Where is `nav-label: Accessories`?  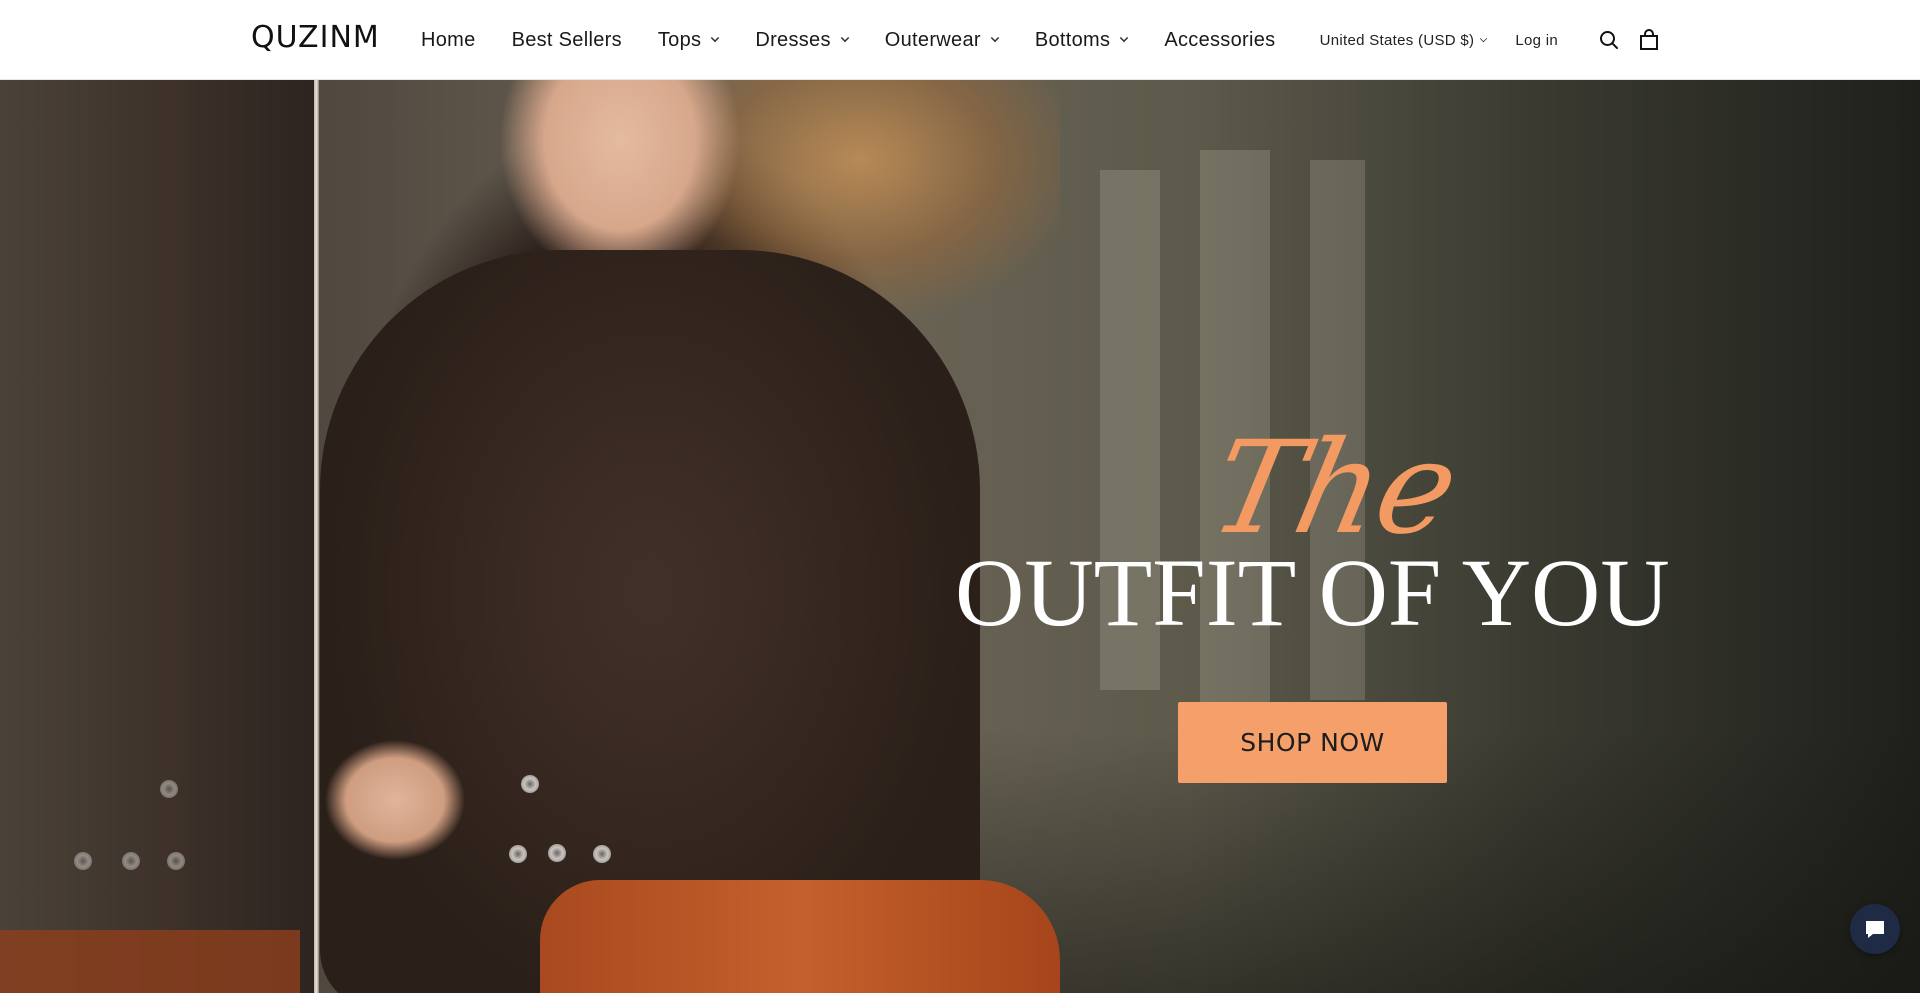 nav-label: Accessories is located at coordinates (1220, 39).